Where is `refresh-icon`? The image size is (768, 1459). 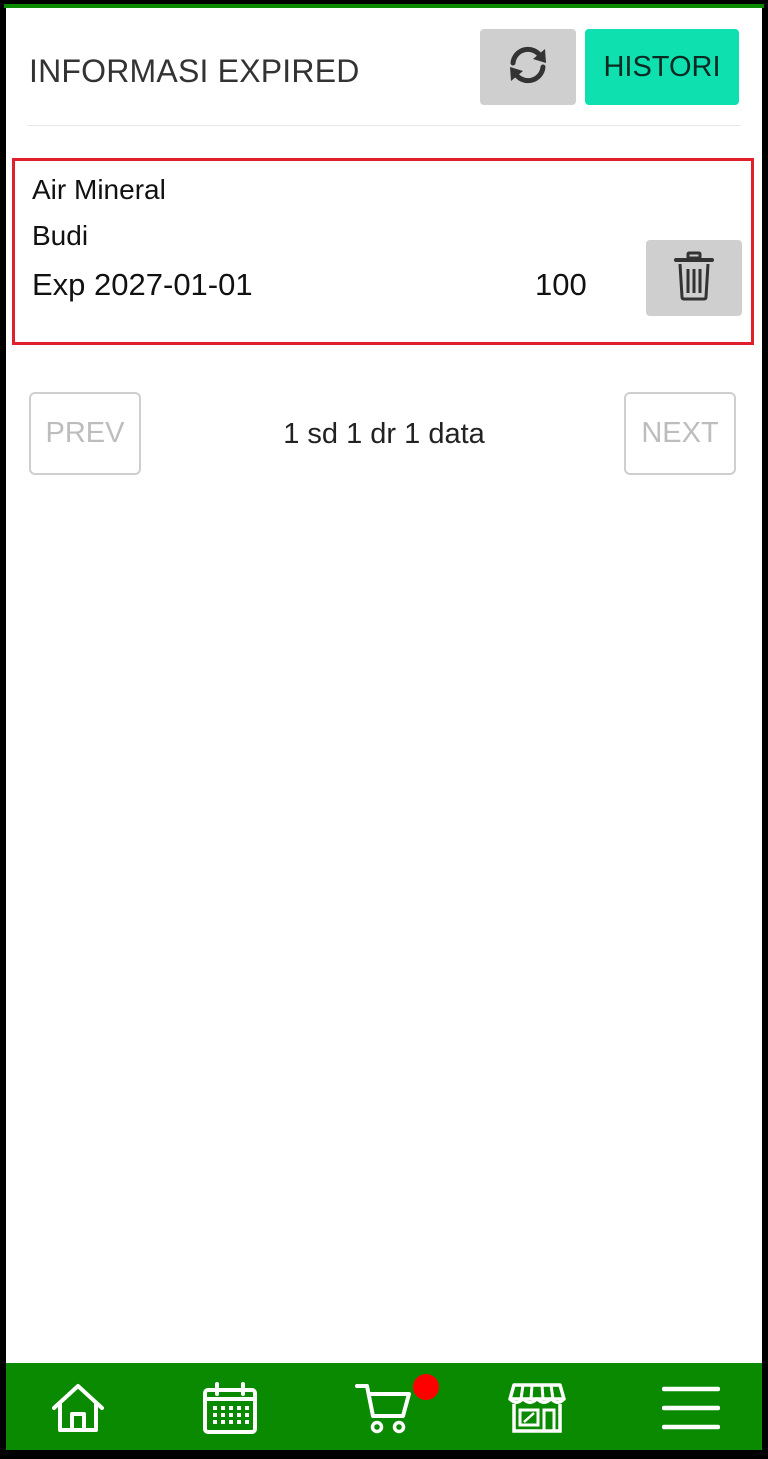
refresh-icon is located at coordinates (528, 67).